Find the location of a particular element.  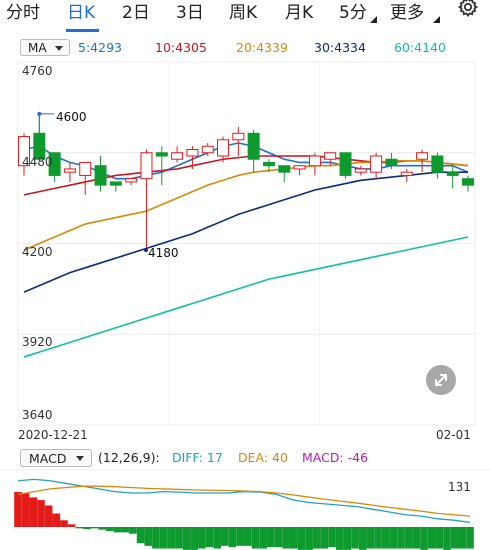

macd-chart is located at coordinates (245, 509).